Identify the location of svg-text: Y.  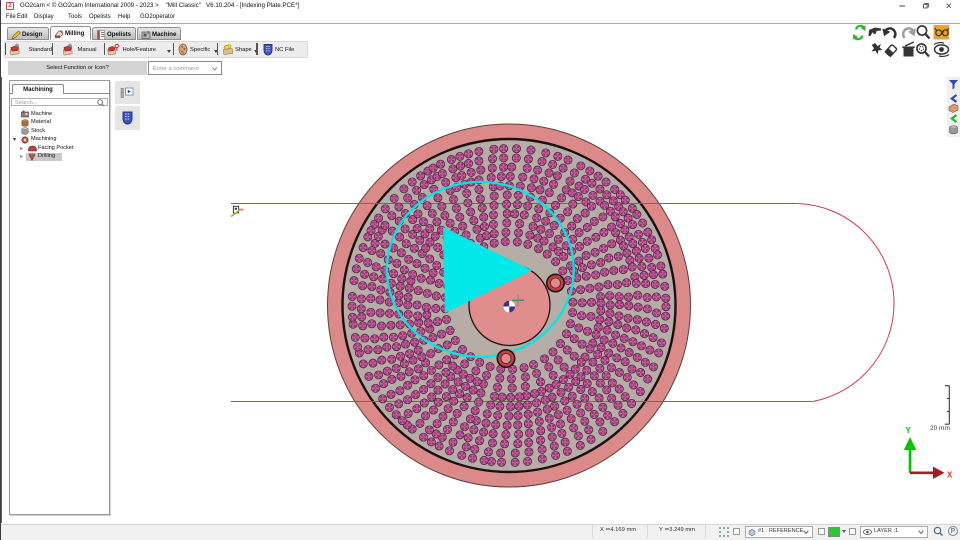
(909, 430).